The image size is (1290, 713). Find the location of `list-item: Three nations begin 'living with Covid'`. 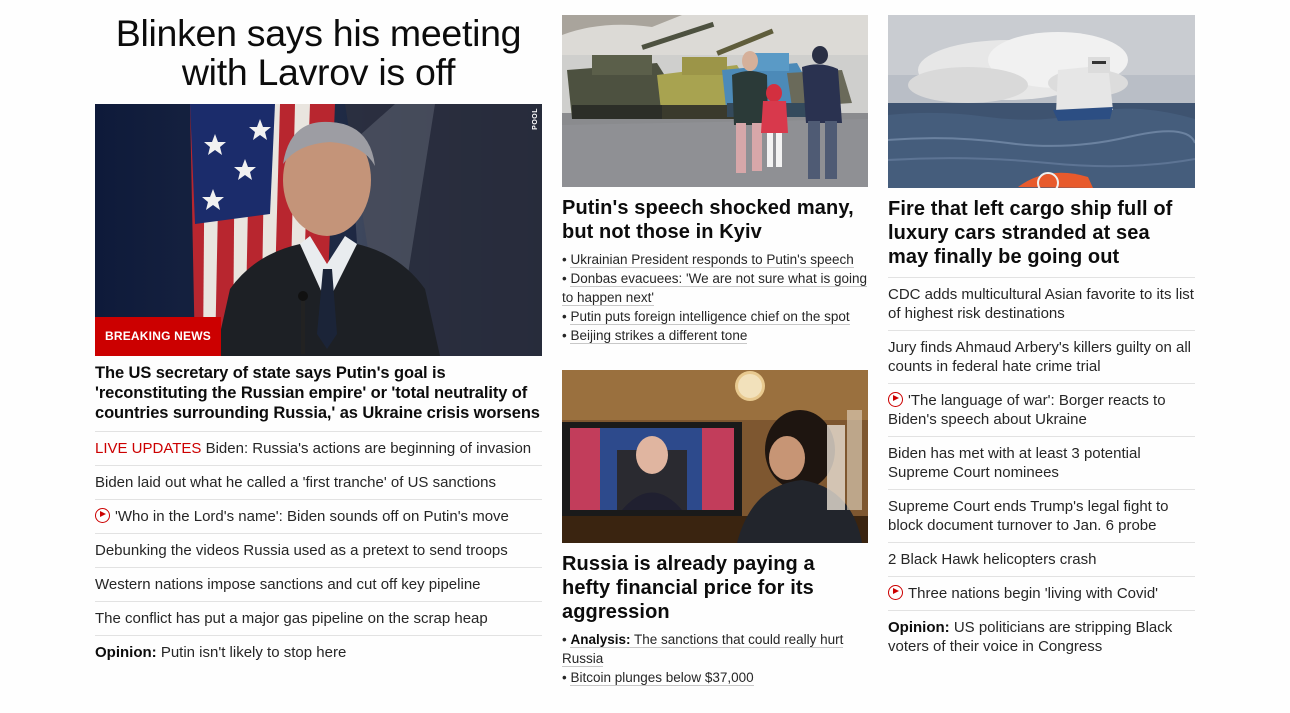

list-item: Three nations begin 'living with Covid' is located at coordinates (1041, 593).